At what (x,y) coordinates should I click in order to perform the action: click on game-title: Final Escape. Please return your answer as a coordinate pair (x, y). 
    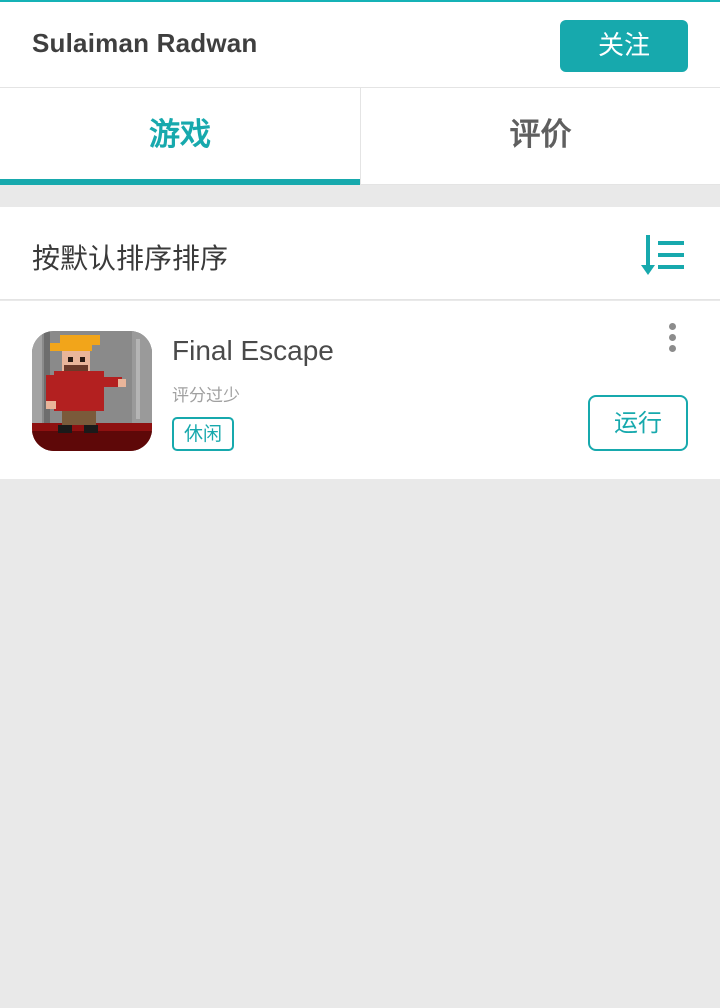
    Looking at the image, I should click on (253, 351).